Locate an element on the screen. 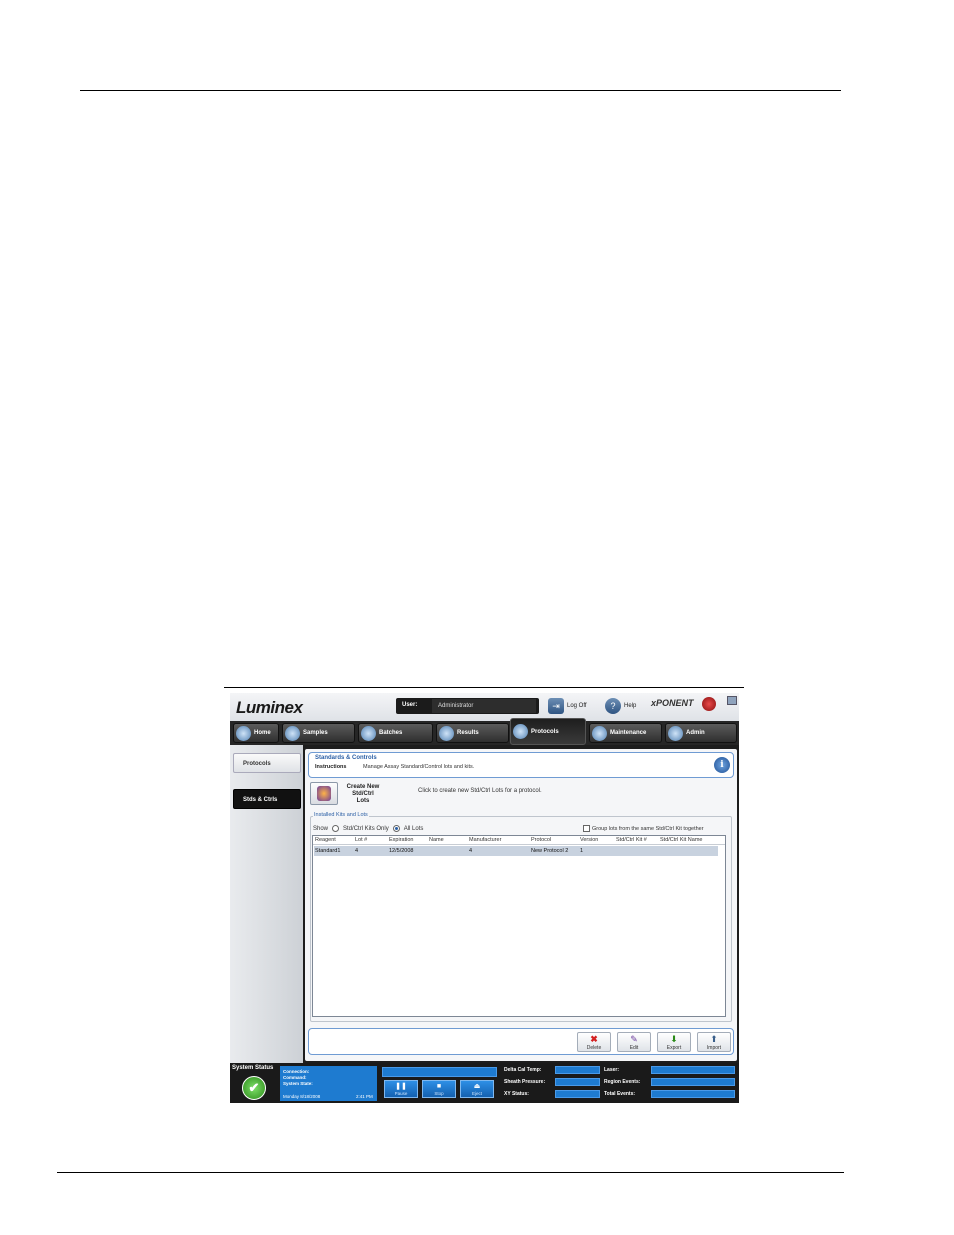  tab-batches: Batches is located at coordinates (395, 733).